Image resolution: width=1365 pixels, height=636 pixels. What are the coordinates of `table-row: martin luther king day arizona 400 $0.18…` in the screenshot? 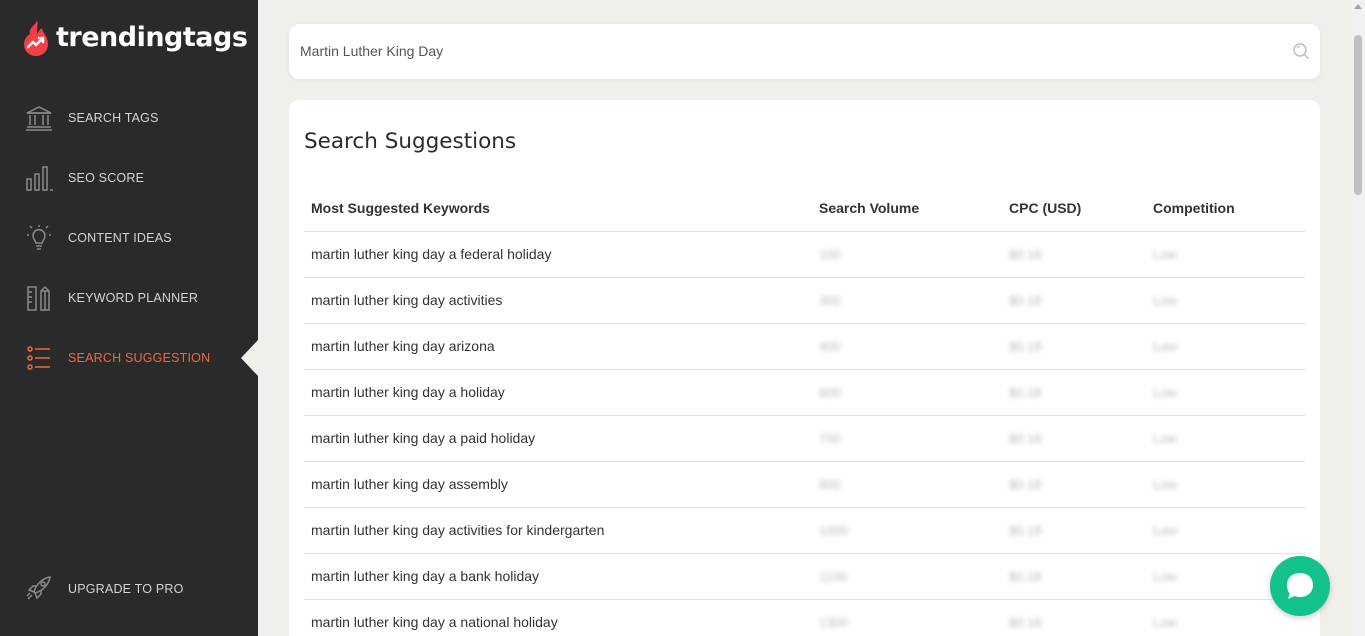 It's located at (804, 346).